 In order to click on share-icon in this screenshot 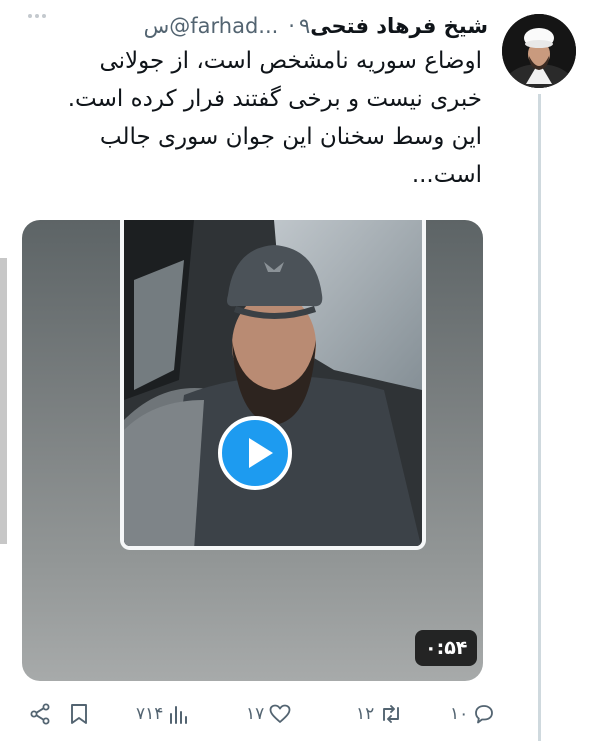, I will do `click(40, 714)`.